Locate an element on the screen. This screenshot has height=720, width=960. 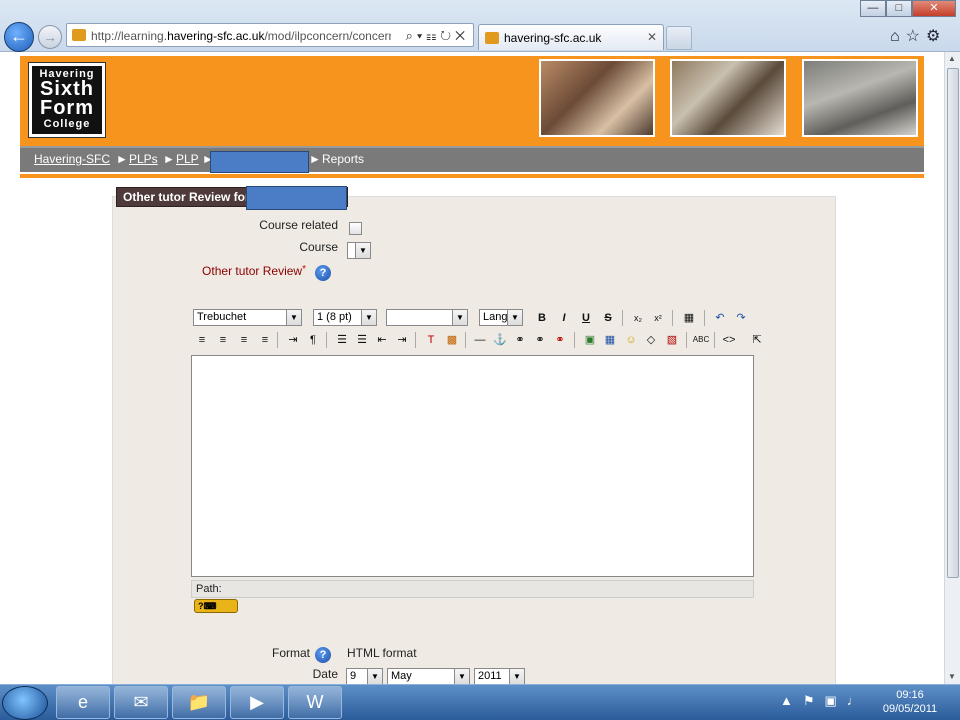
insert-table-icon: ▦ is located at coordinates (610, 340).